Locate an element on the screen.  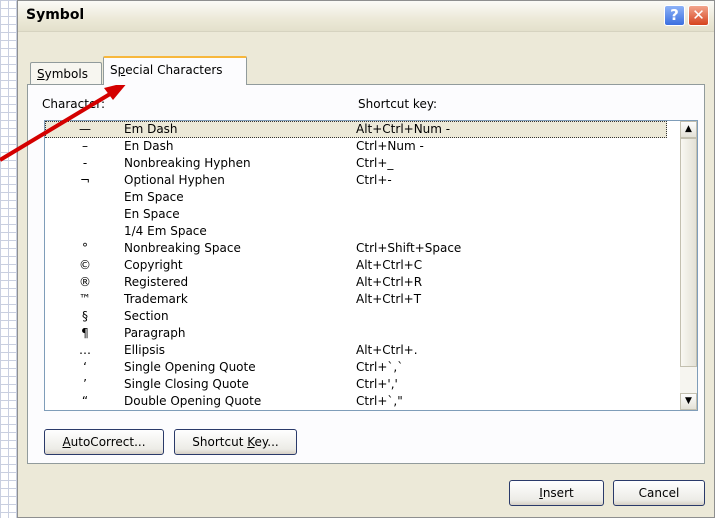
character-name: Single Closing Quote is located at coordinates (186, 384).